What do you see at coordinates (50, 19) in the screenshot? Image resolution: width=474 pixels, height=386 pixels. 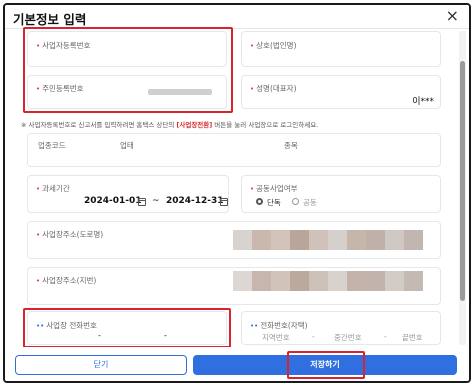 I see `dialog-title: 기본정보 입력` at bounding box center [50, 19].